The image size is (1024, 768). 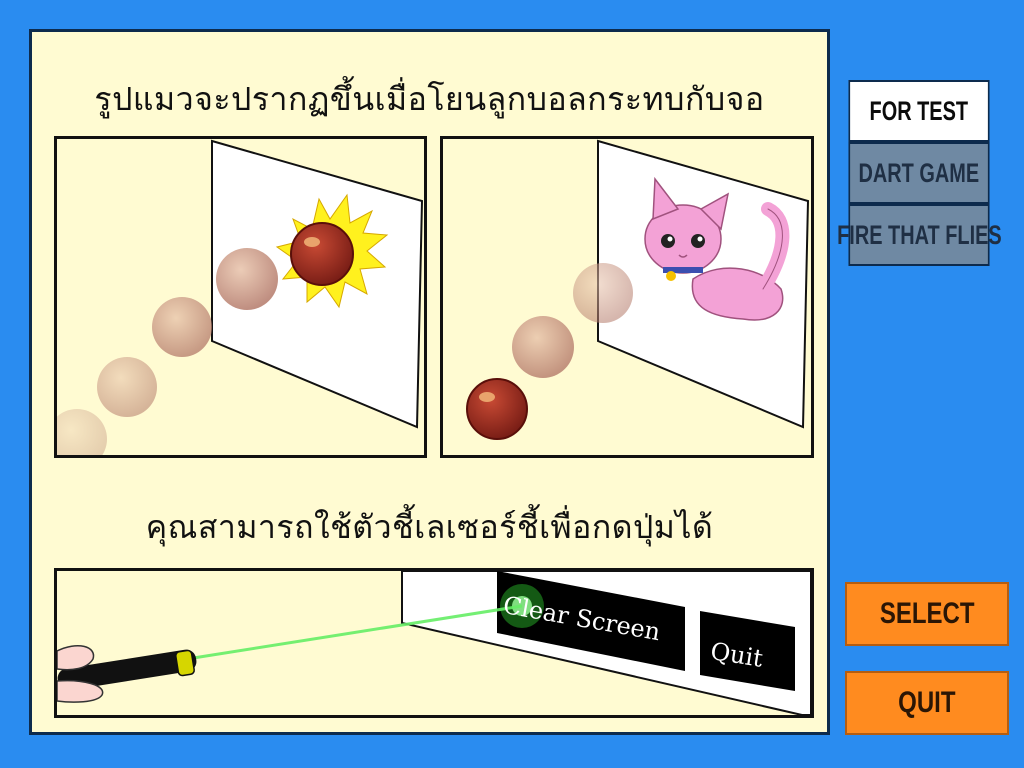 What do you see at coordinates (927, 614) in the screenshot?
I see `select-button: SELECT` at bounding box center [927, 614].